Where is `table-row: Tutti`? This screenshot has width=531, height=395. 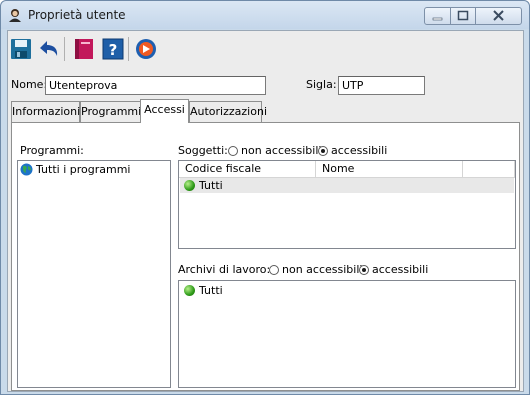 table-row: Tutti is located at coordinates (347, 185).